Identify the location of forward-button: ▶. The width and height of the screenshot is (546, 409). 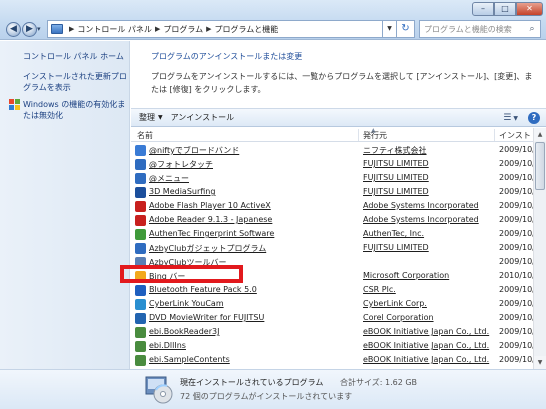
(29, 29).